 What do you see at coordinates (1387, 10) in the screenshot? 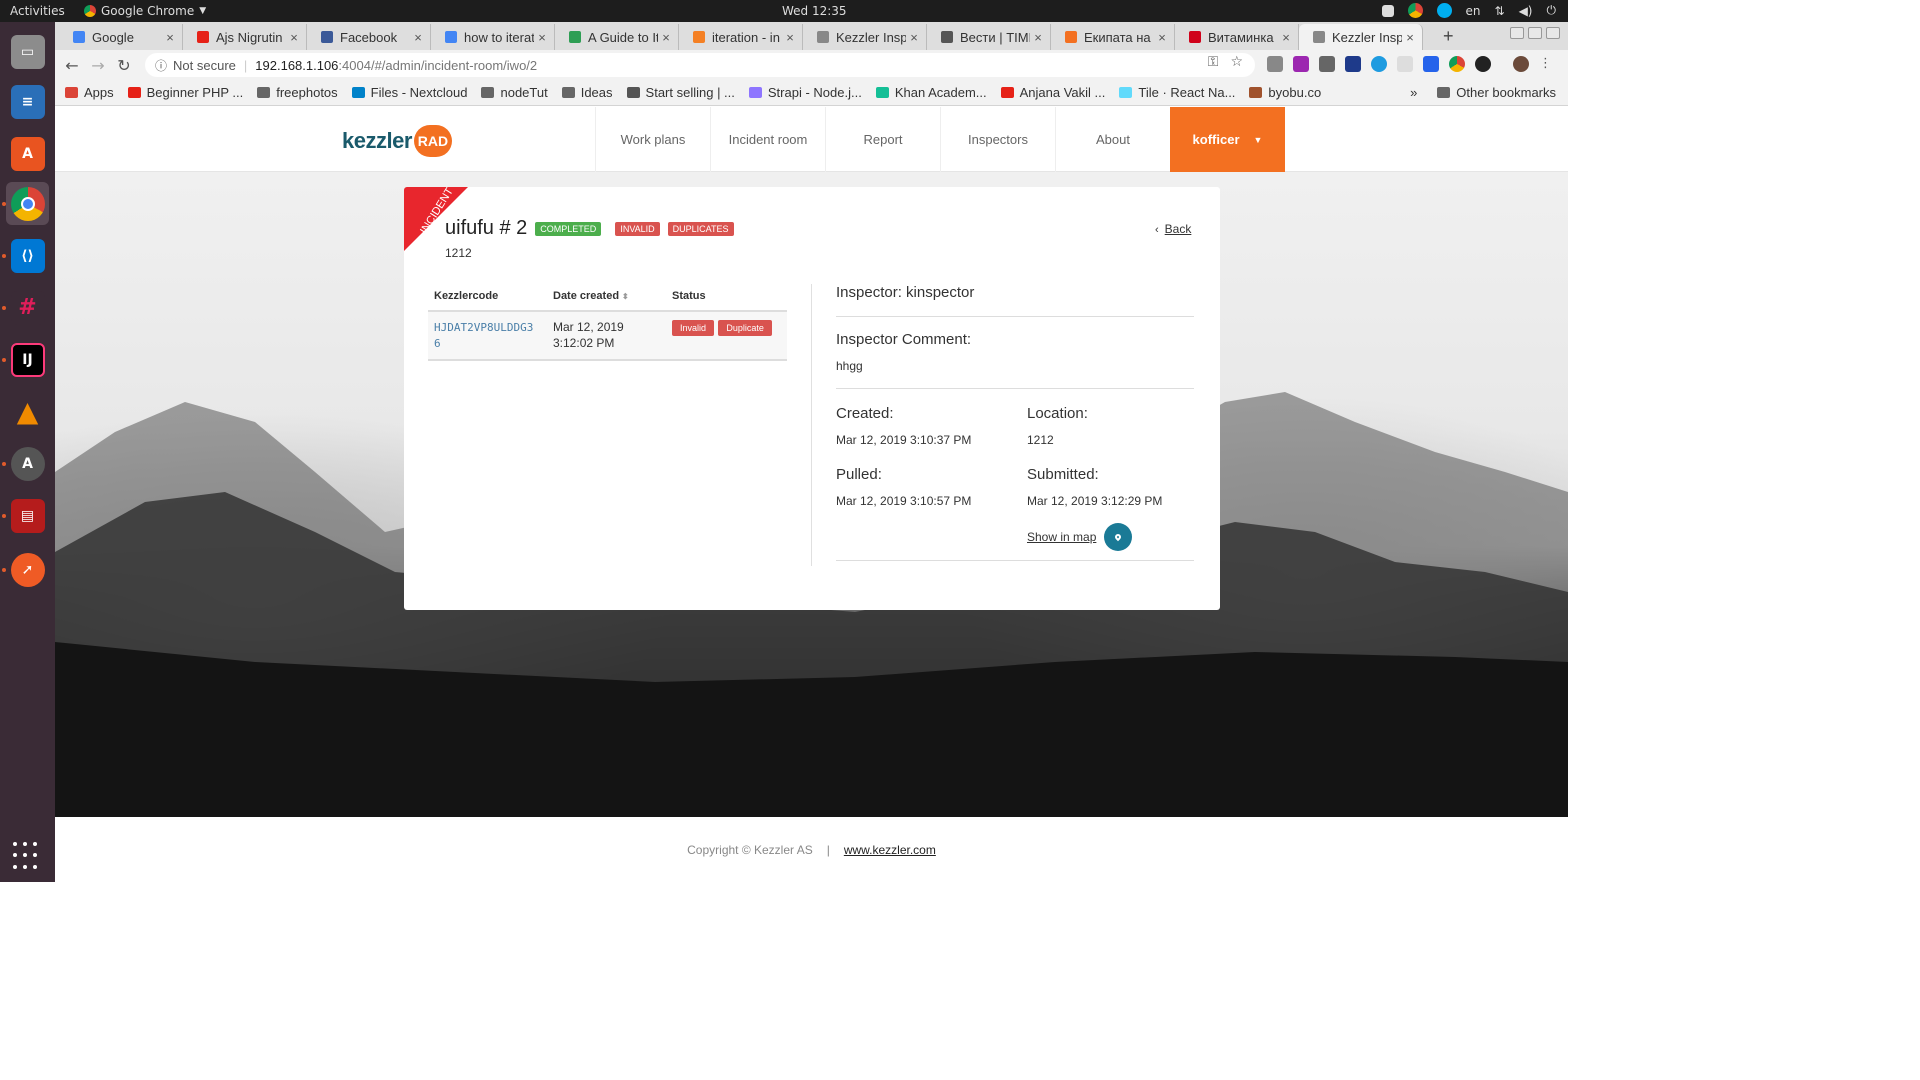
I see `slack-tray-icon` at bounding box center [1387, 10].